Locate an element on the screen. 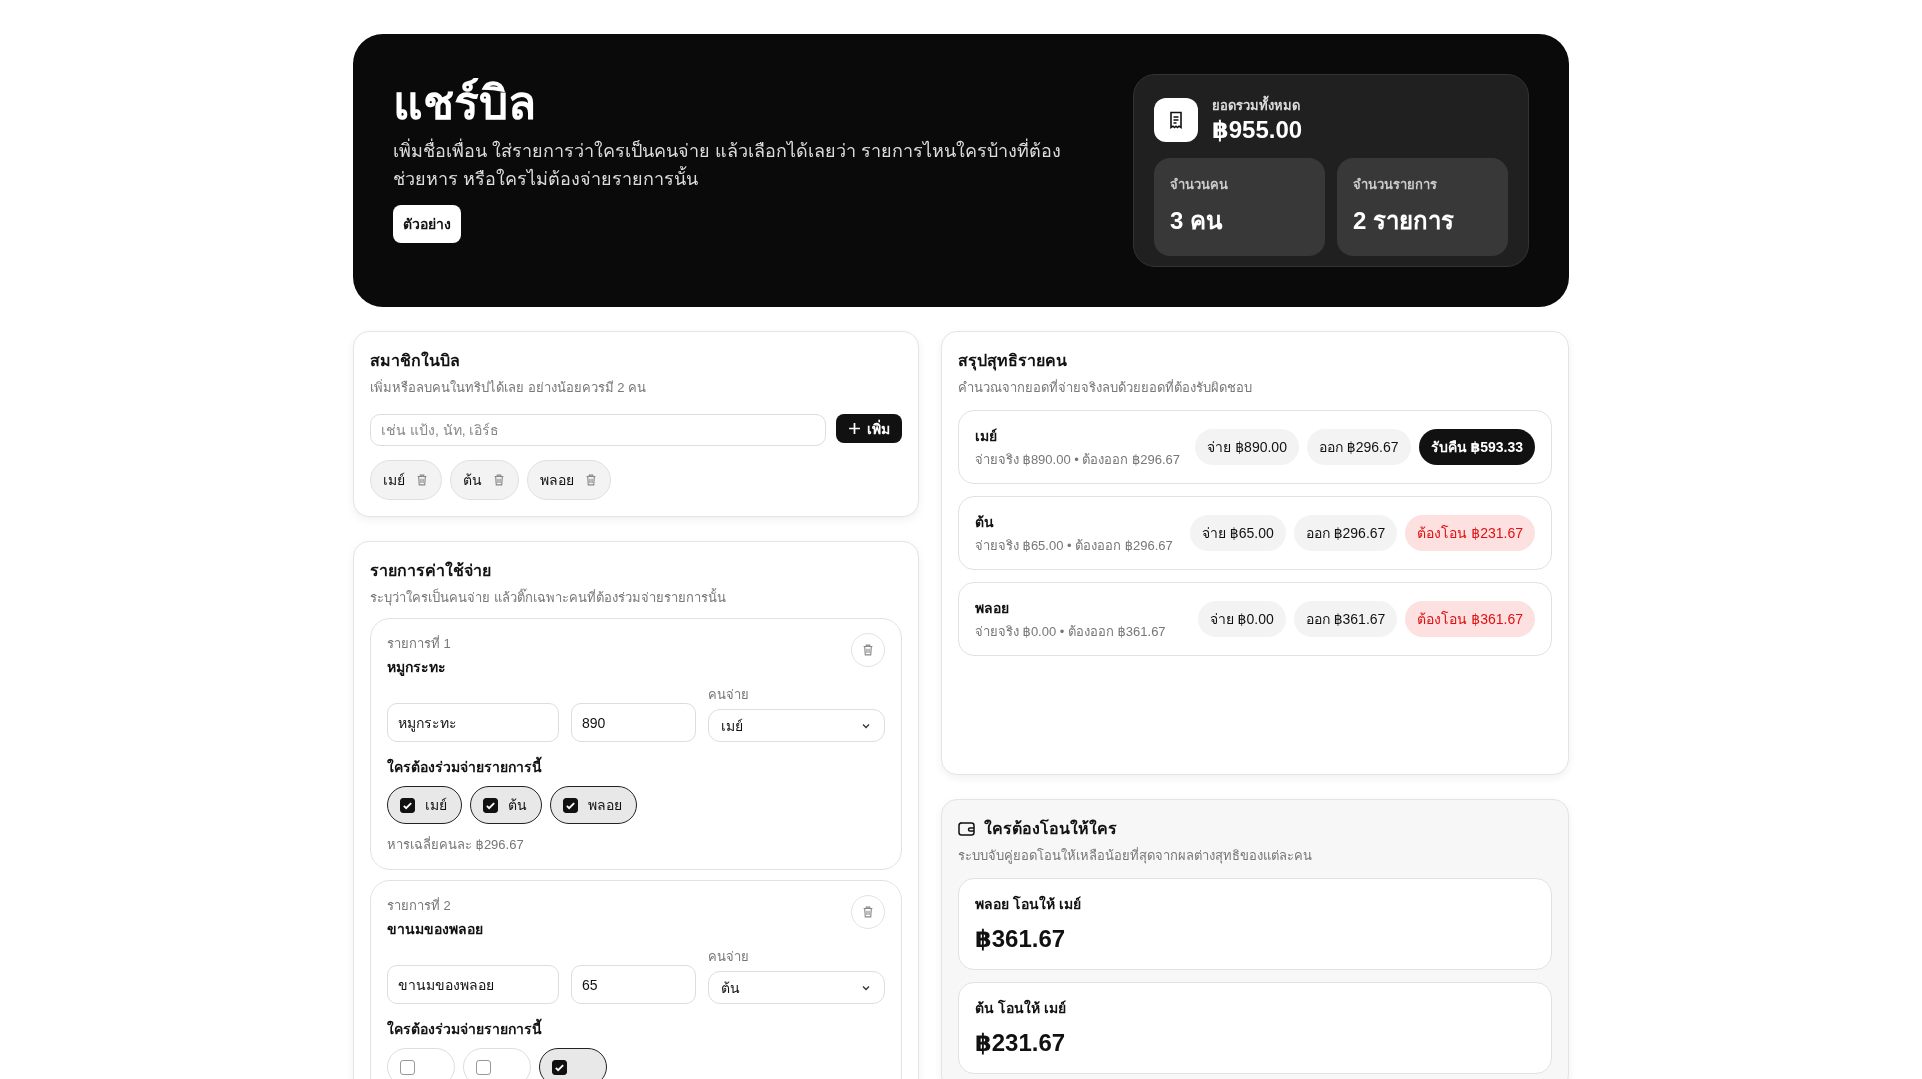  card-subtitle: ระบบจับคู่ยอดโอนให้เหลือน้อยที่สุดจากผลต่างสุทธิของแต่ละคน is located at coordinates (1135, 856).